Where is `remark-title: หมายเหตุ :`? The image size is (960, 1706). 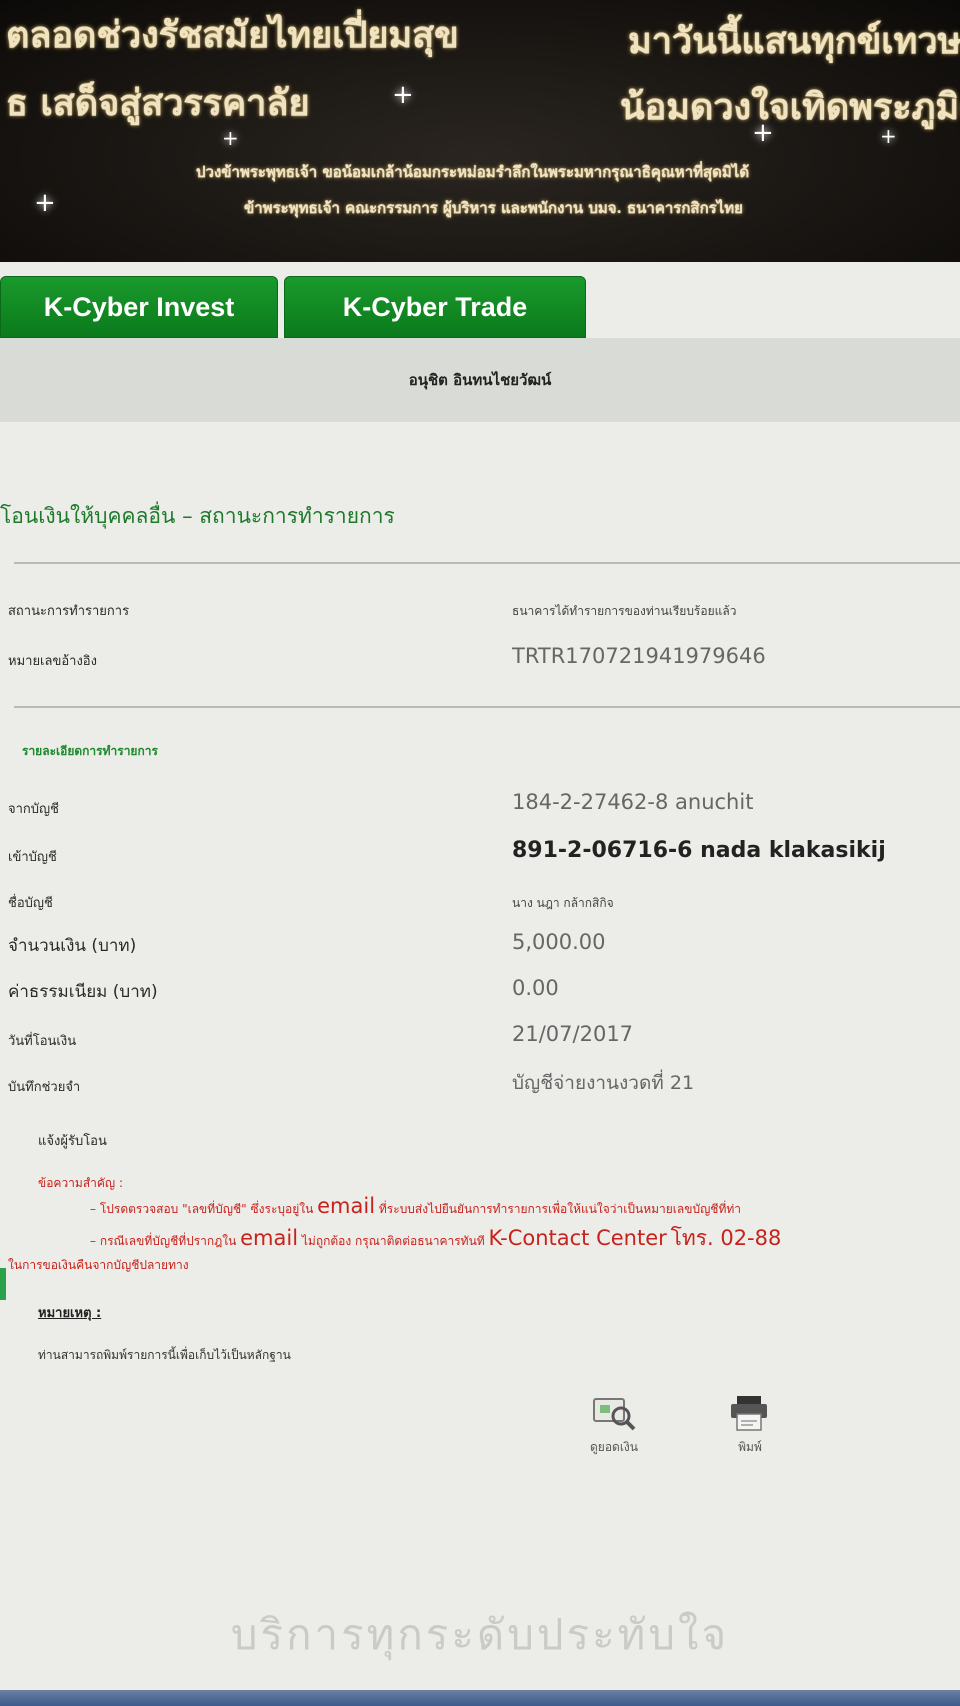 remark-title: หมายเหตุ : is located at coordinates (70, 1313).